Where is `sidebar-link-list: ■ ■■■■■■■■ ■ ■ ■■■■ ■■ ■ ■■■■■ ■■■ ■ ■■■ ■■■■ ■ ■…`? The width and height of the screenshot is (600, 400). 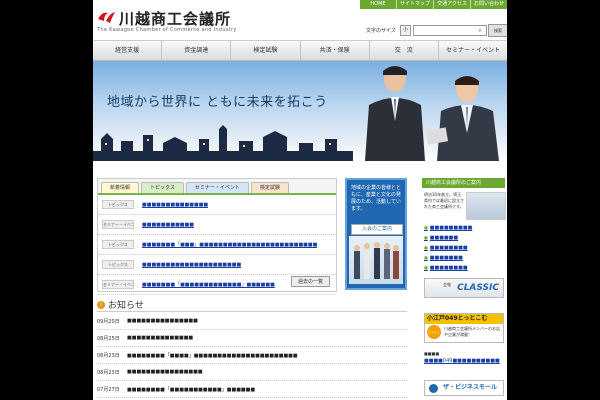
sidebar-link-list: ■ ■■■■■■■■ ■ ■ ■■■■ ■■ ■ ■■■■■ ■■■ ■ ■■■ ■■■■ ■ ■… is located at coordinates (448, 248).